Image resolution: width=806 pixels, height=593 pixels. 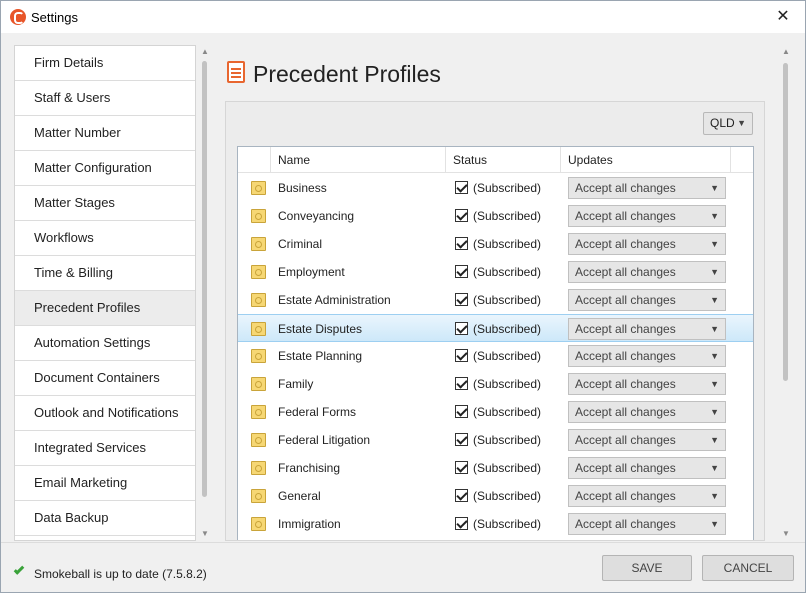 What do you see at coordinates (54, 17) in the screenshot?
I see `window-title: Settings` at bounding box center [54, 17].